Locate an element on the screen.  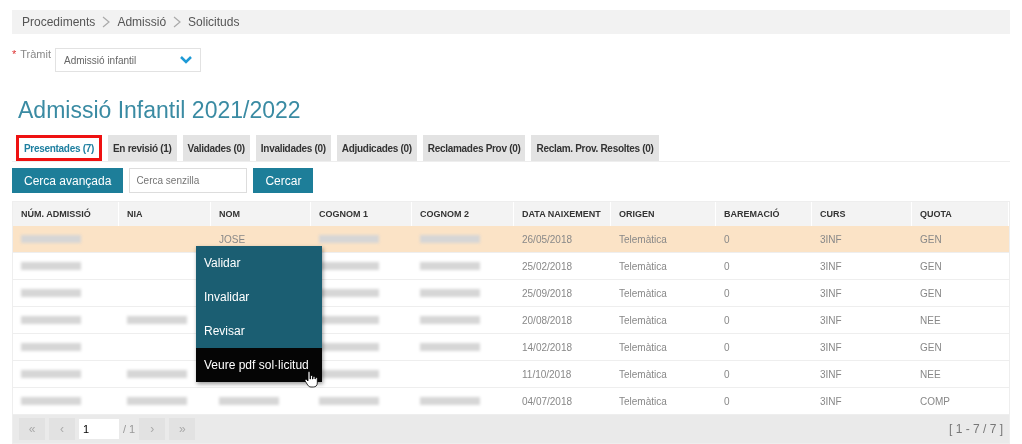
record-range: [ 1 - 7 / 7 ] is located at coordinates (975, 429).